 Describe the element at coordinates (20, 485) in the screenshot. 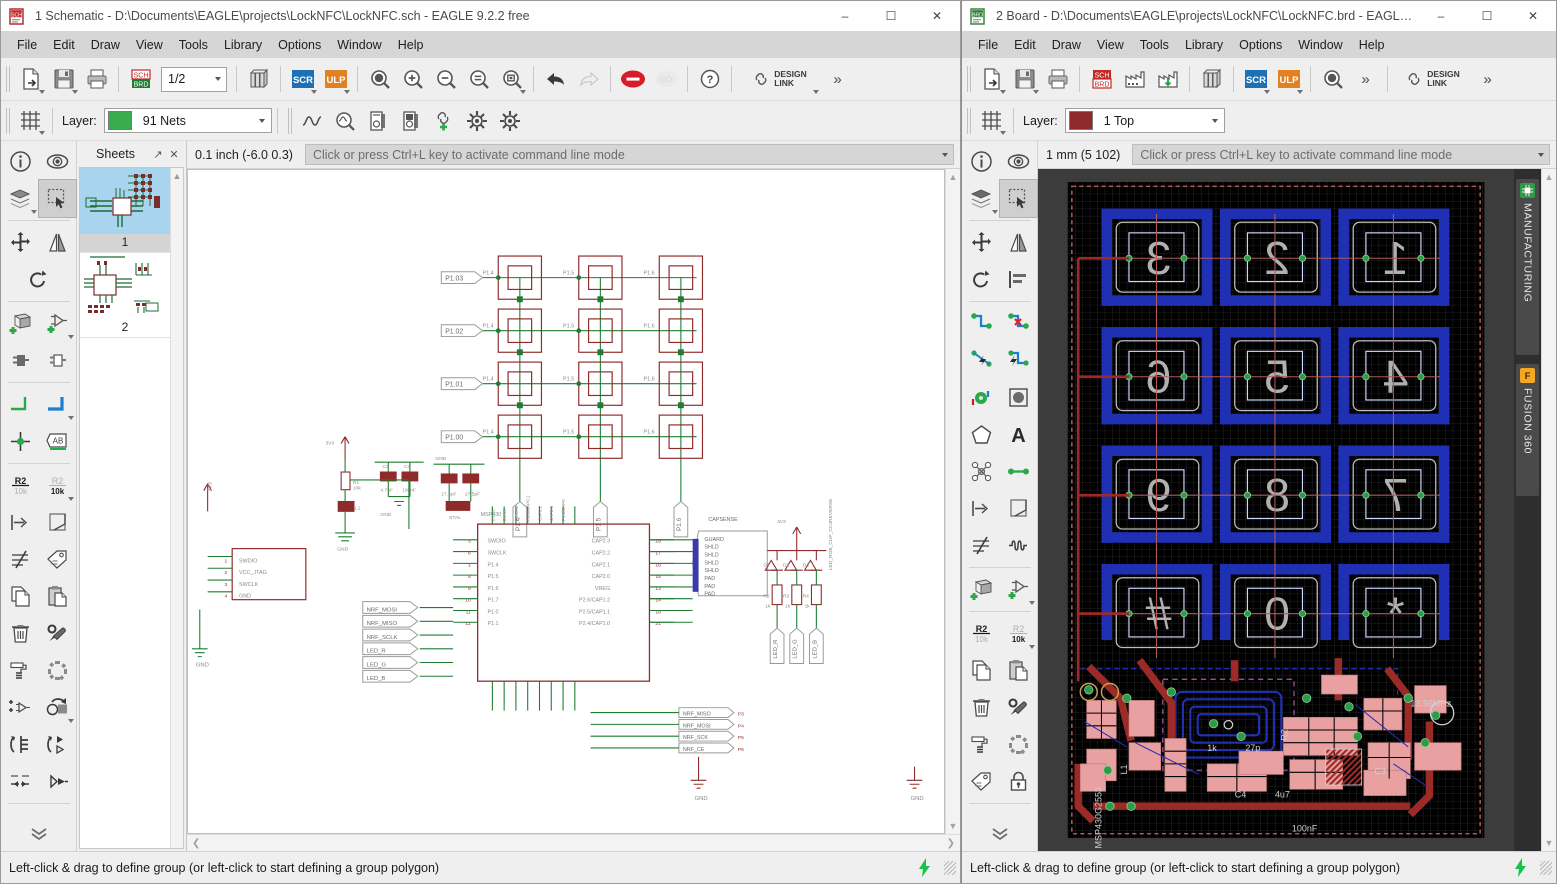

I see `name-icon: R2 10k` at that location.